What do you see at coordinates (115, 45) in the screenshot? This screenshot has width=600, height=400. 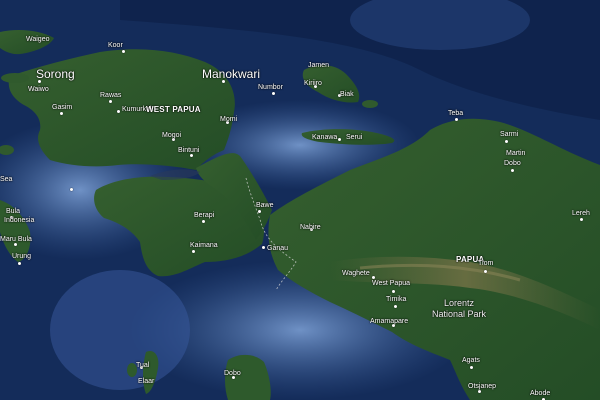 I see `place-label-koor: Koor` at bounding box center [115, 45].